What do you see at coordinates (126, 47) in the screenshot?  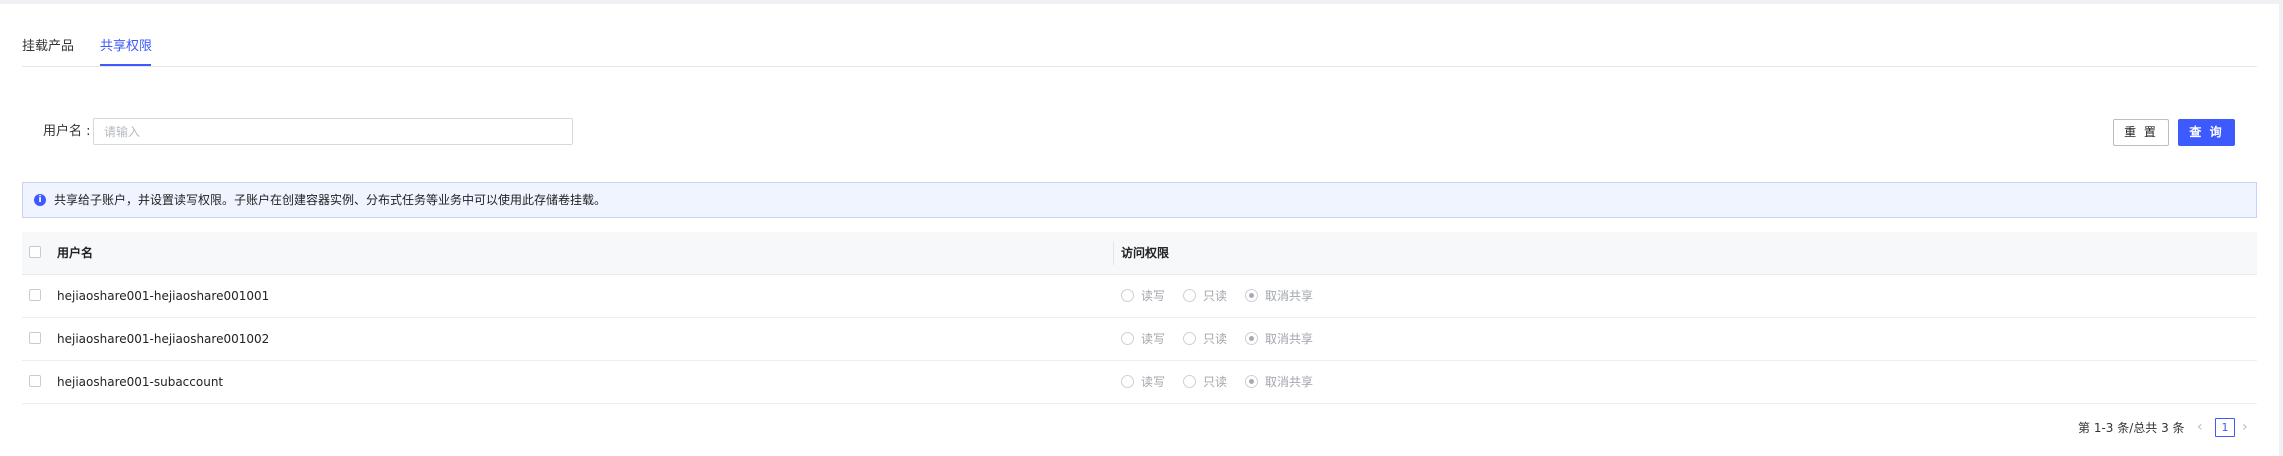 I see `tab-share-permissions: 共享权限` at bounding box center [126, 47].